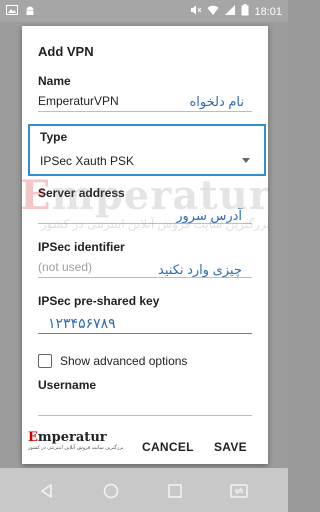  Describe the element at coordinates (196, 11) in the screenshot. I see `mute-icon` at that location.